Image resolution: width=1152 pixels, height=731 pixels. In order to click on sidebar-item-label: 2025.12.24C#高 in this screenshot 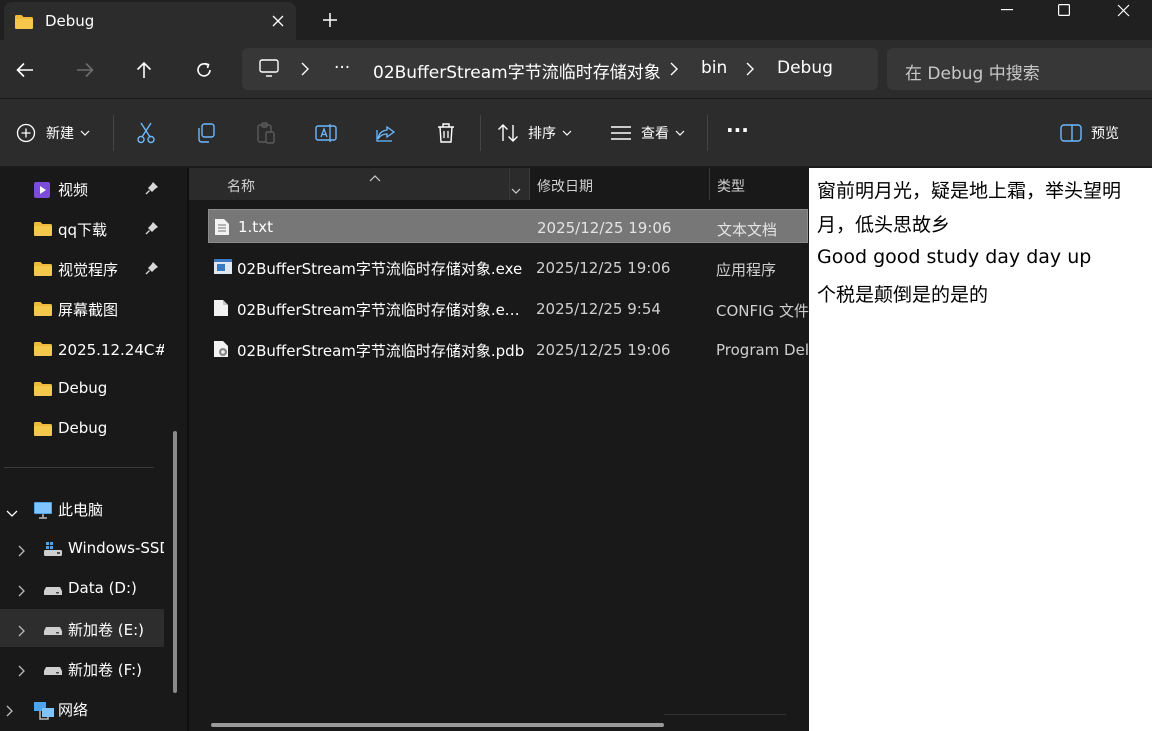, I will do `click(111, 350)`.